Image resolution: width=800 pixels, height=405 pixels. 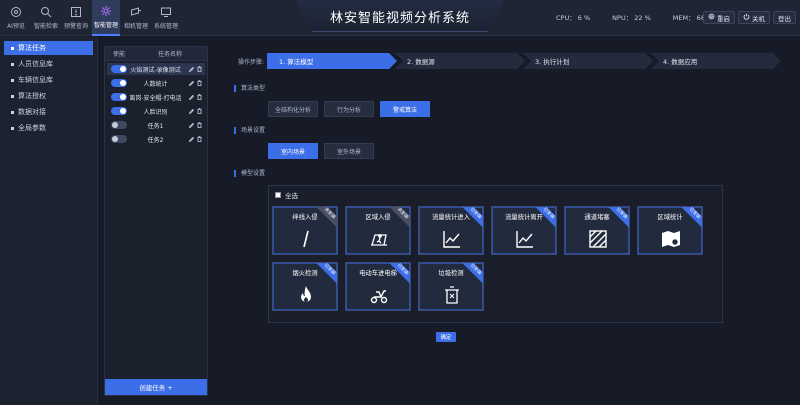 I want to click on model-card: 绊线入侵 未安装, so click(x=305, y=230).